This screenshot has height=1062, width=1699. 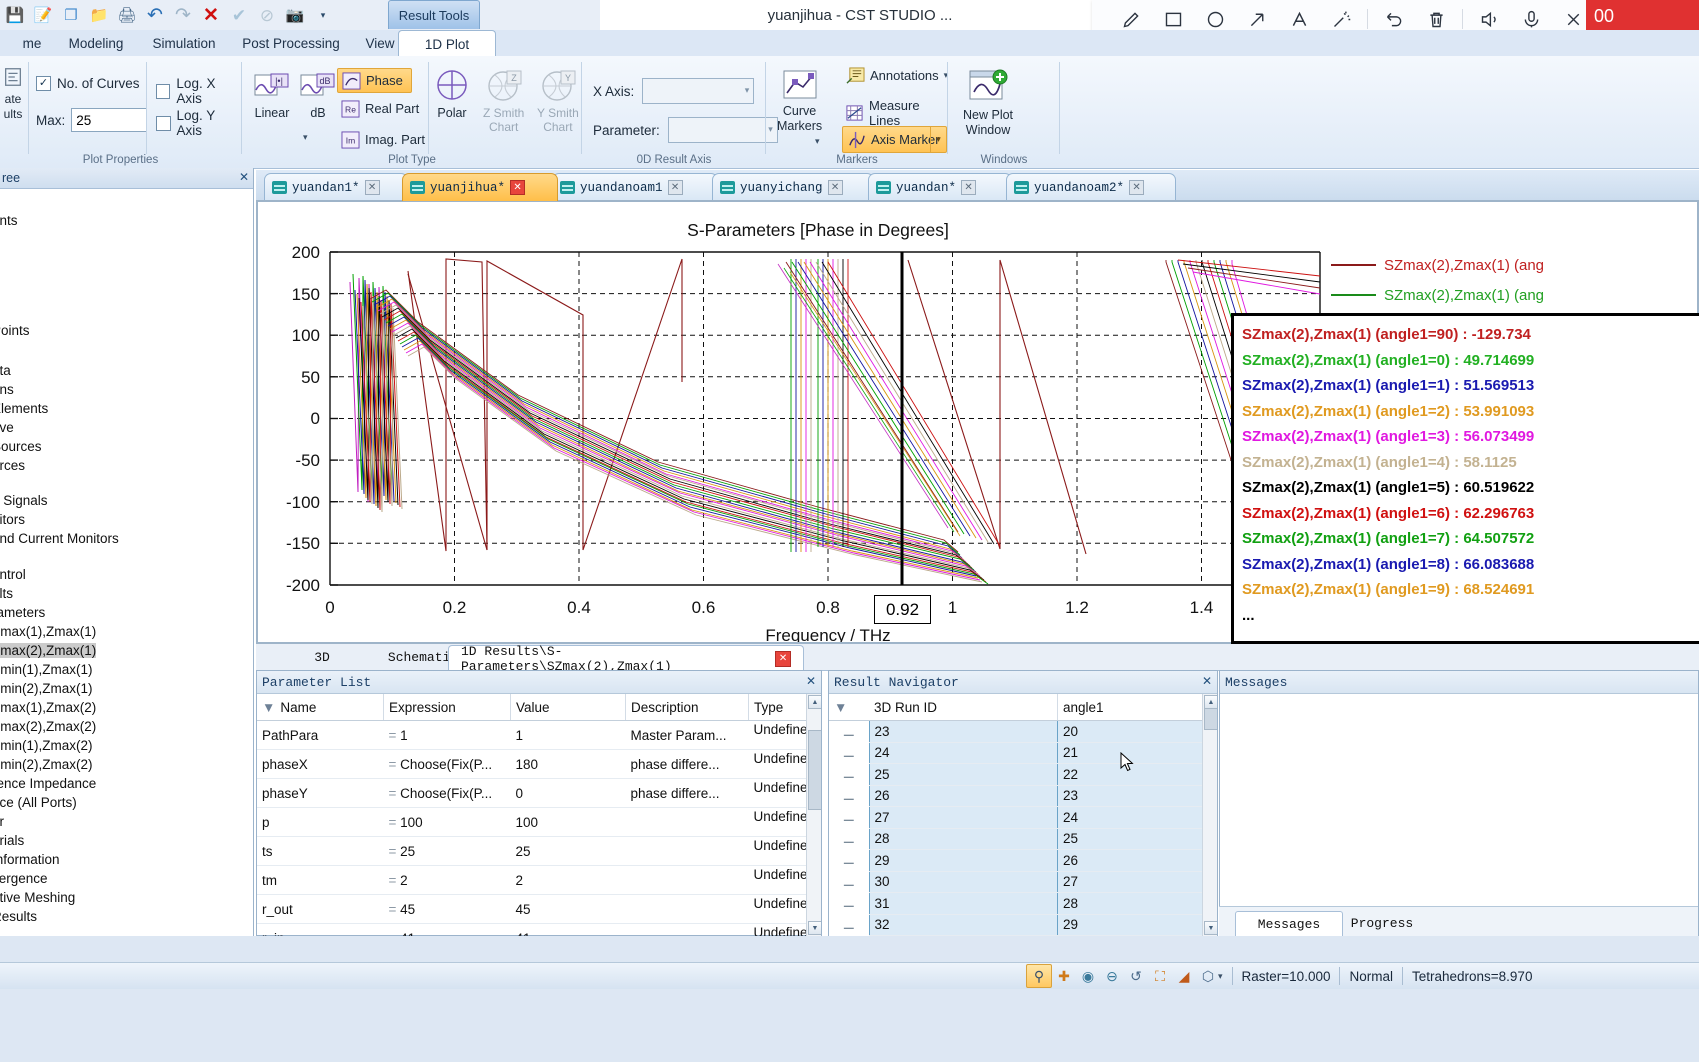 I want to click on zoom-out-icon: ⊖, so click(x=1112, y=976).